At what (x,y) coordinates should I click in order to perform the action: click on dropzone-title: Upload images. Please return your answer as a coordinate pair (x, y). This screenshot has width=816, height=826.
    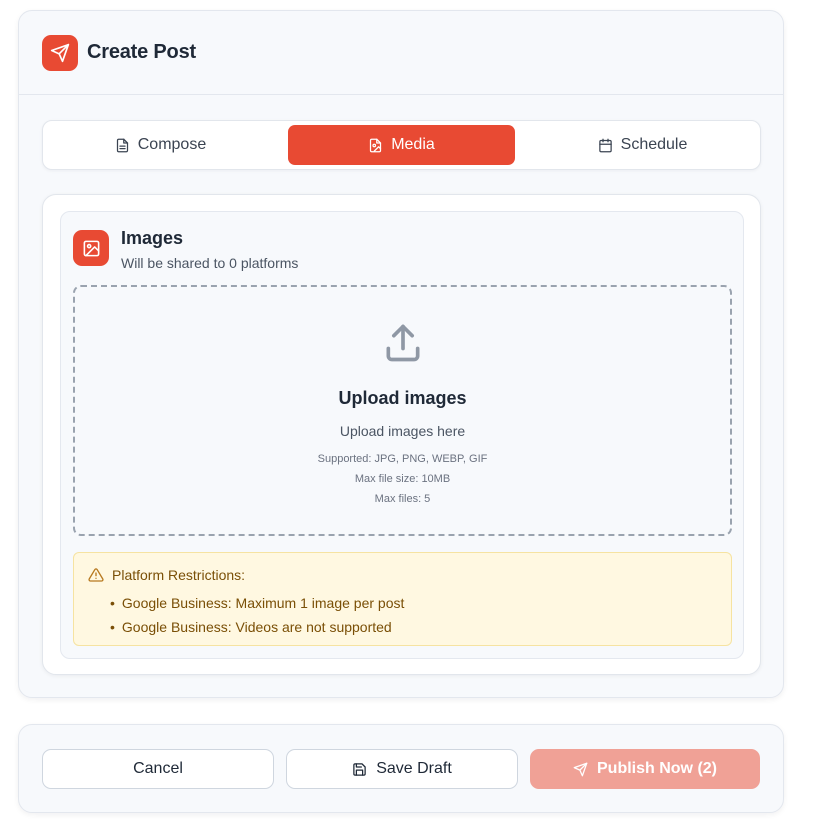
    Looking at the image, I should click on (402, 398).